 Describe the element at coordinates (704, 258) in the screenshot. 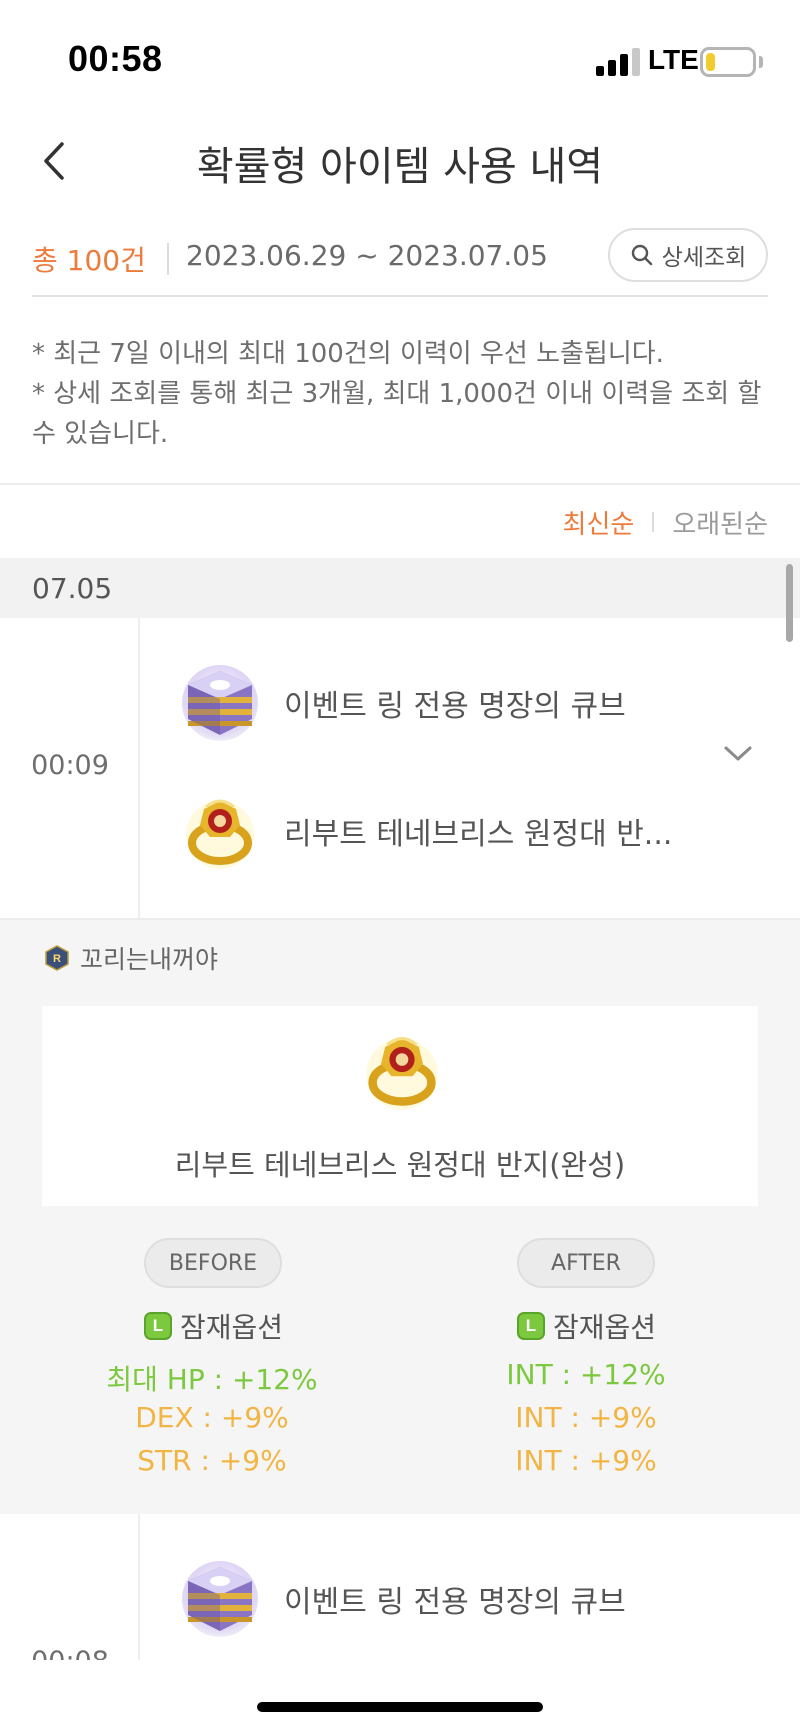

I see `detail-search-label: 상세조회` at that location.